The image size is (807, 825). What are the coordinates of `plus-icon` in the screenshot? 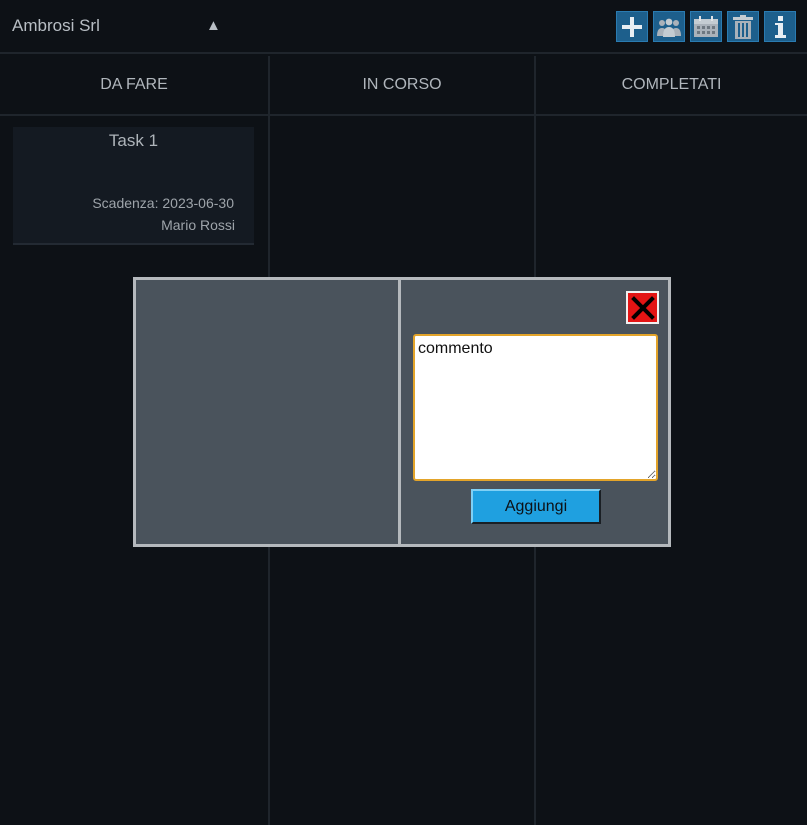 It's located at (632, 26).